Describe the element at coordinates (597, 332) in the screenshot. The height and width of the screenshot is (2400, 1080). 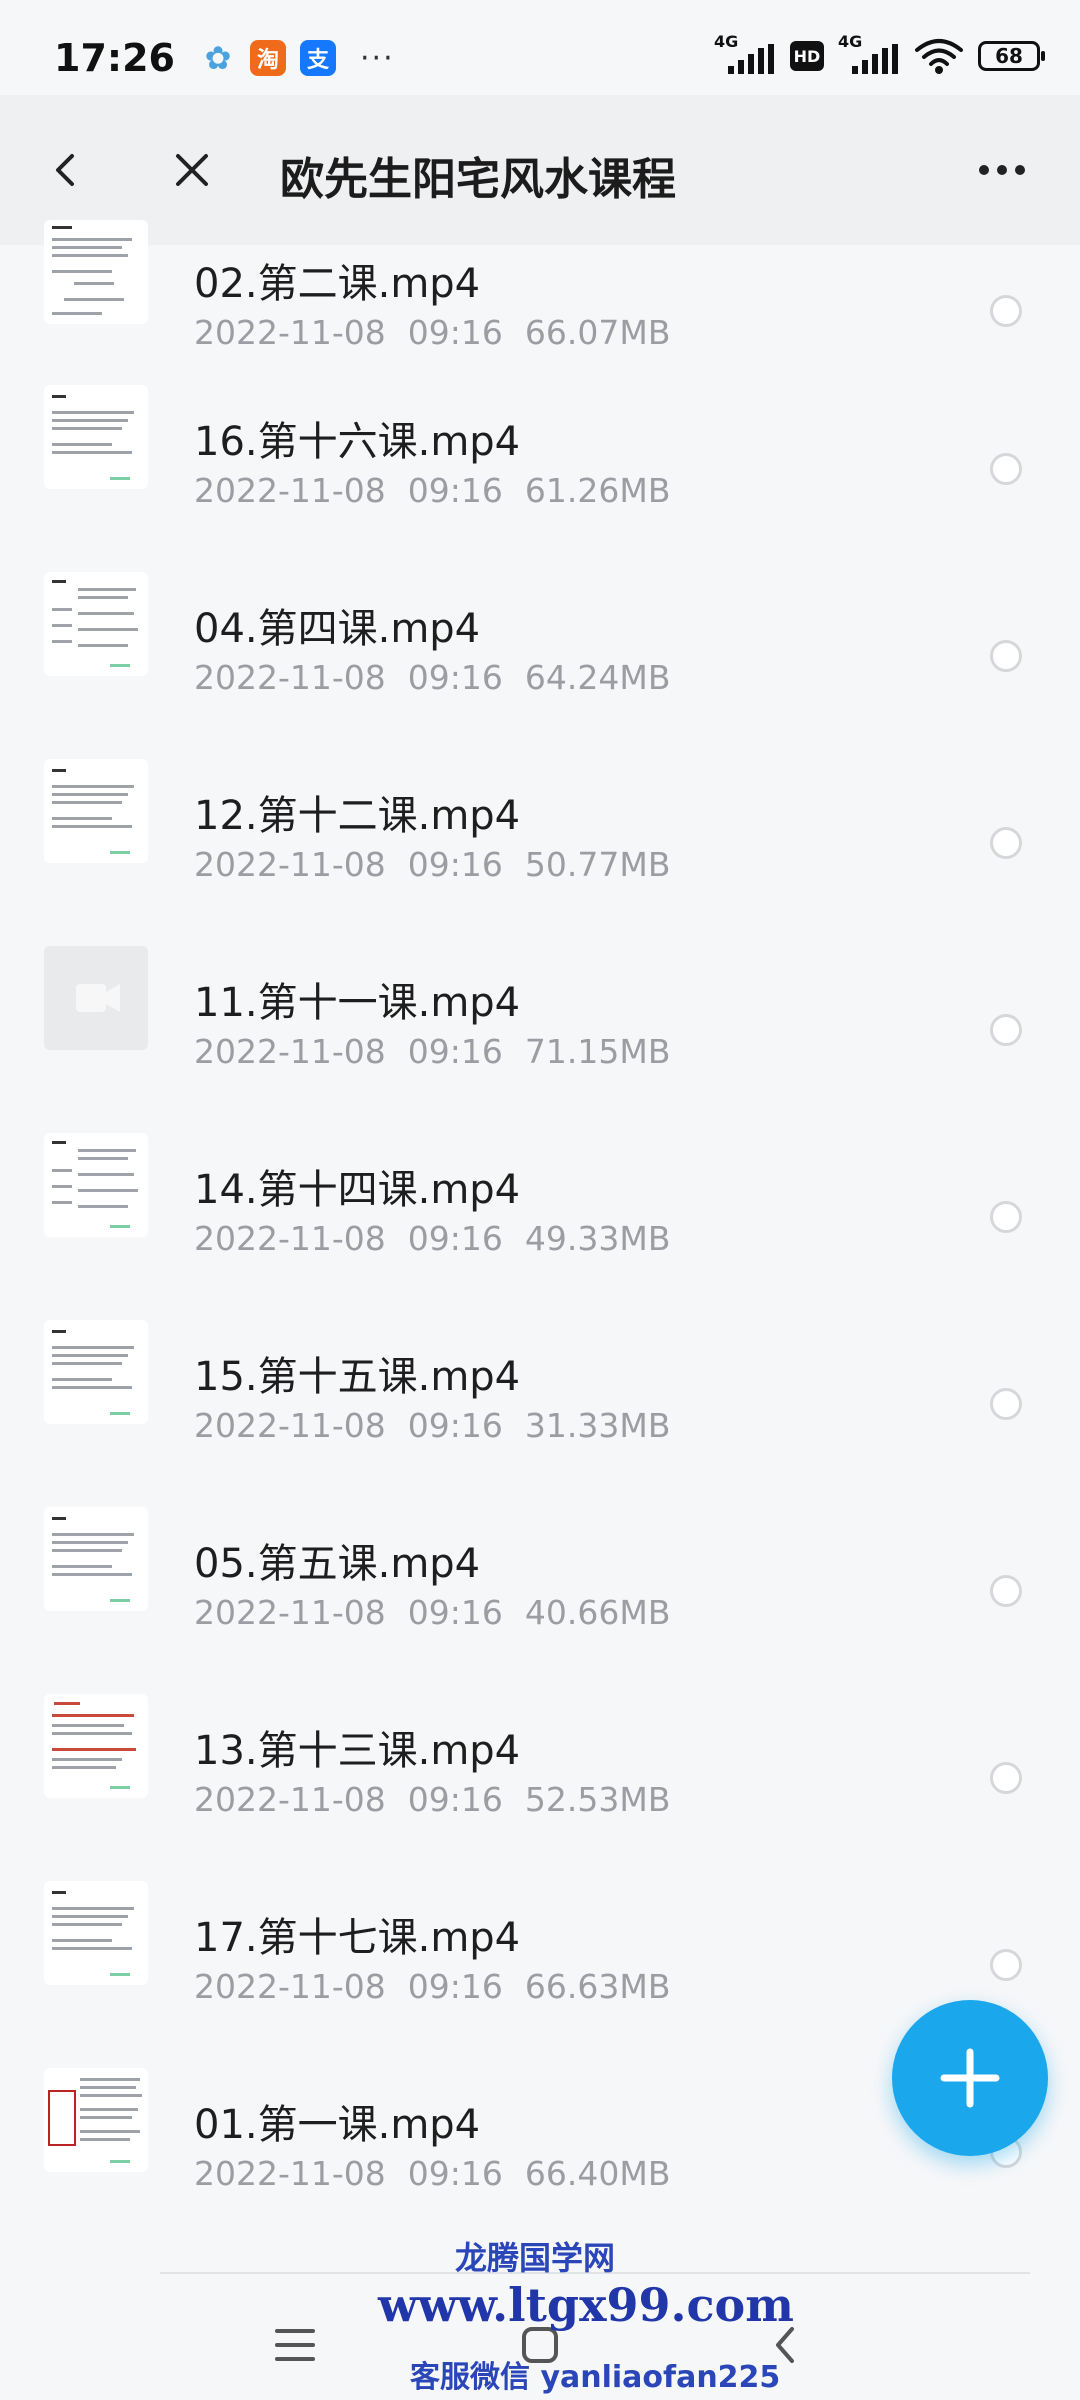
I see `file-size: 66.07MB` at that location.